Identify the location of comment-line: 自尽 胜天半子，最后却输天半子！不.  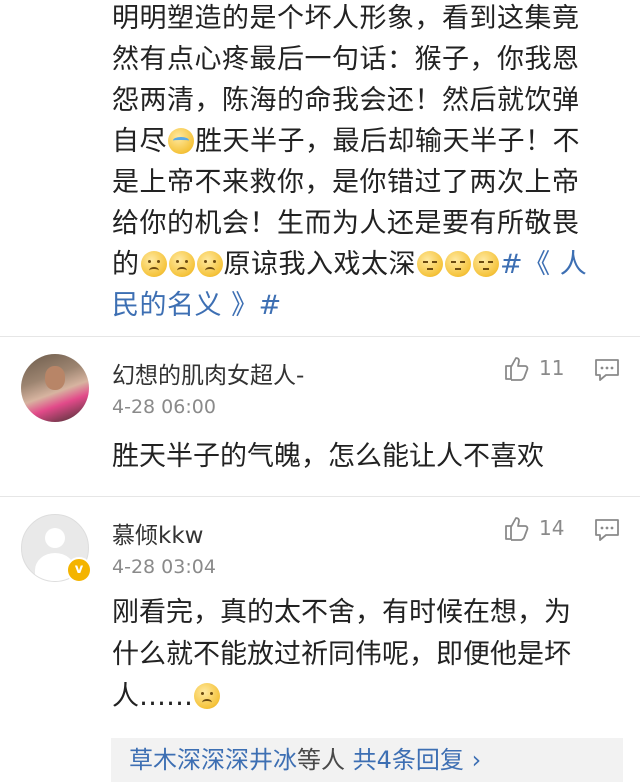
(362, 141).